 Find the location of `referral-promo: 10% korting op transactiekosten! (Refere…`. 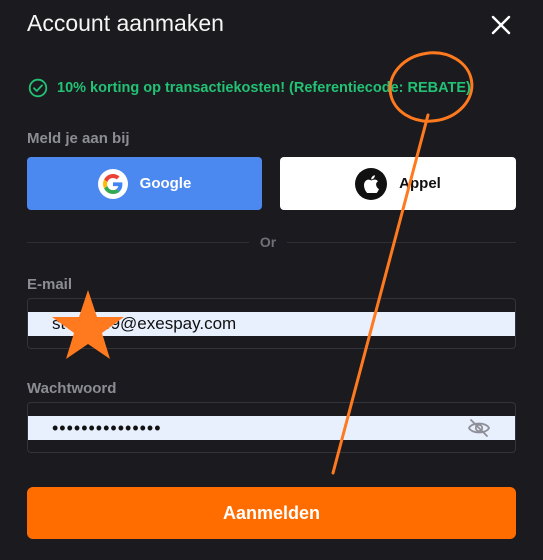

referral-promo: 10% korting op transactiekosten! (Refere… is located at coordinates (249, 88).